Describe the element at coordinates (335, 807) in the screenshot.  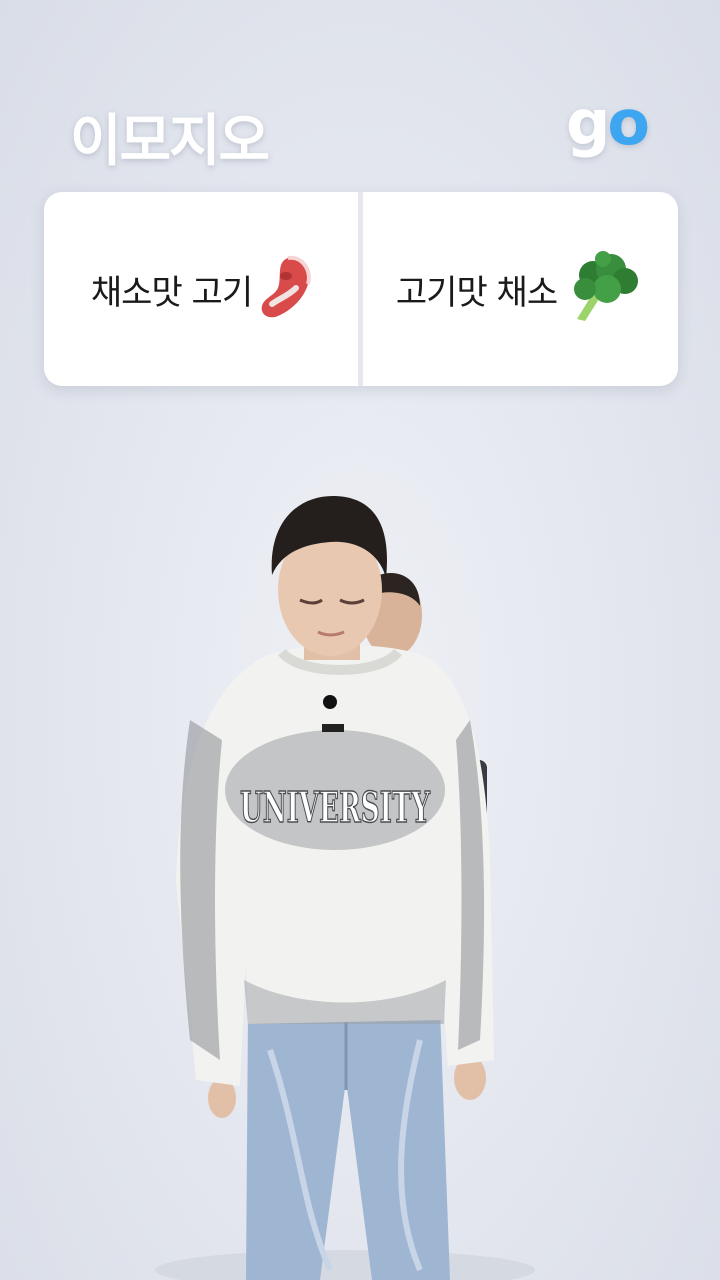
I see `sweater-text: UNIVERSITY` at that location.